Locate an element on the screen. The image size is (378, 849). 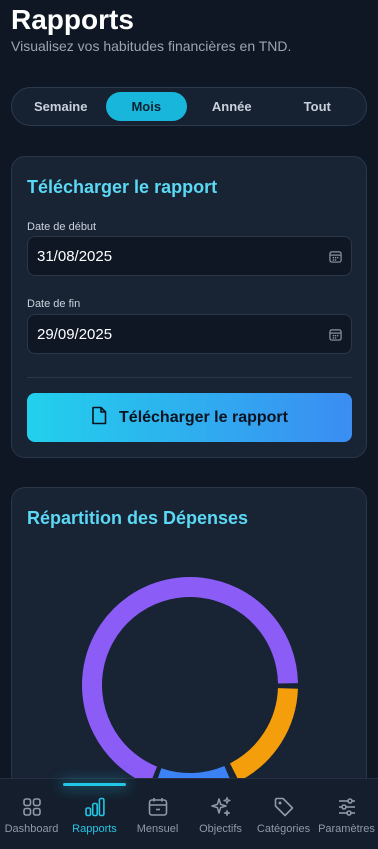
nav-categories: Catégories is located at coordinates (283, 814).